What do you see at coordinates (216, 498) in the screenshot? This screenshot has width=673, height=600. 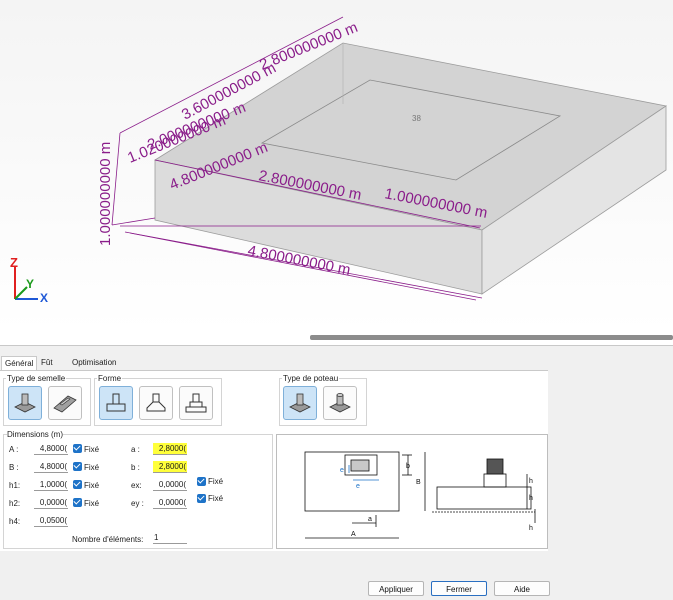 I see `col-ey-fixed-label: Fixé` at bounding box center [216, 498].